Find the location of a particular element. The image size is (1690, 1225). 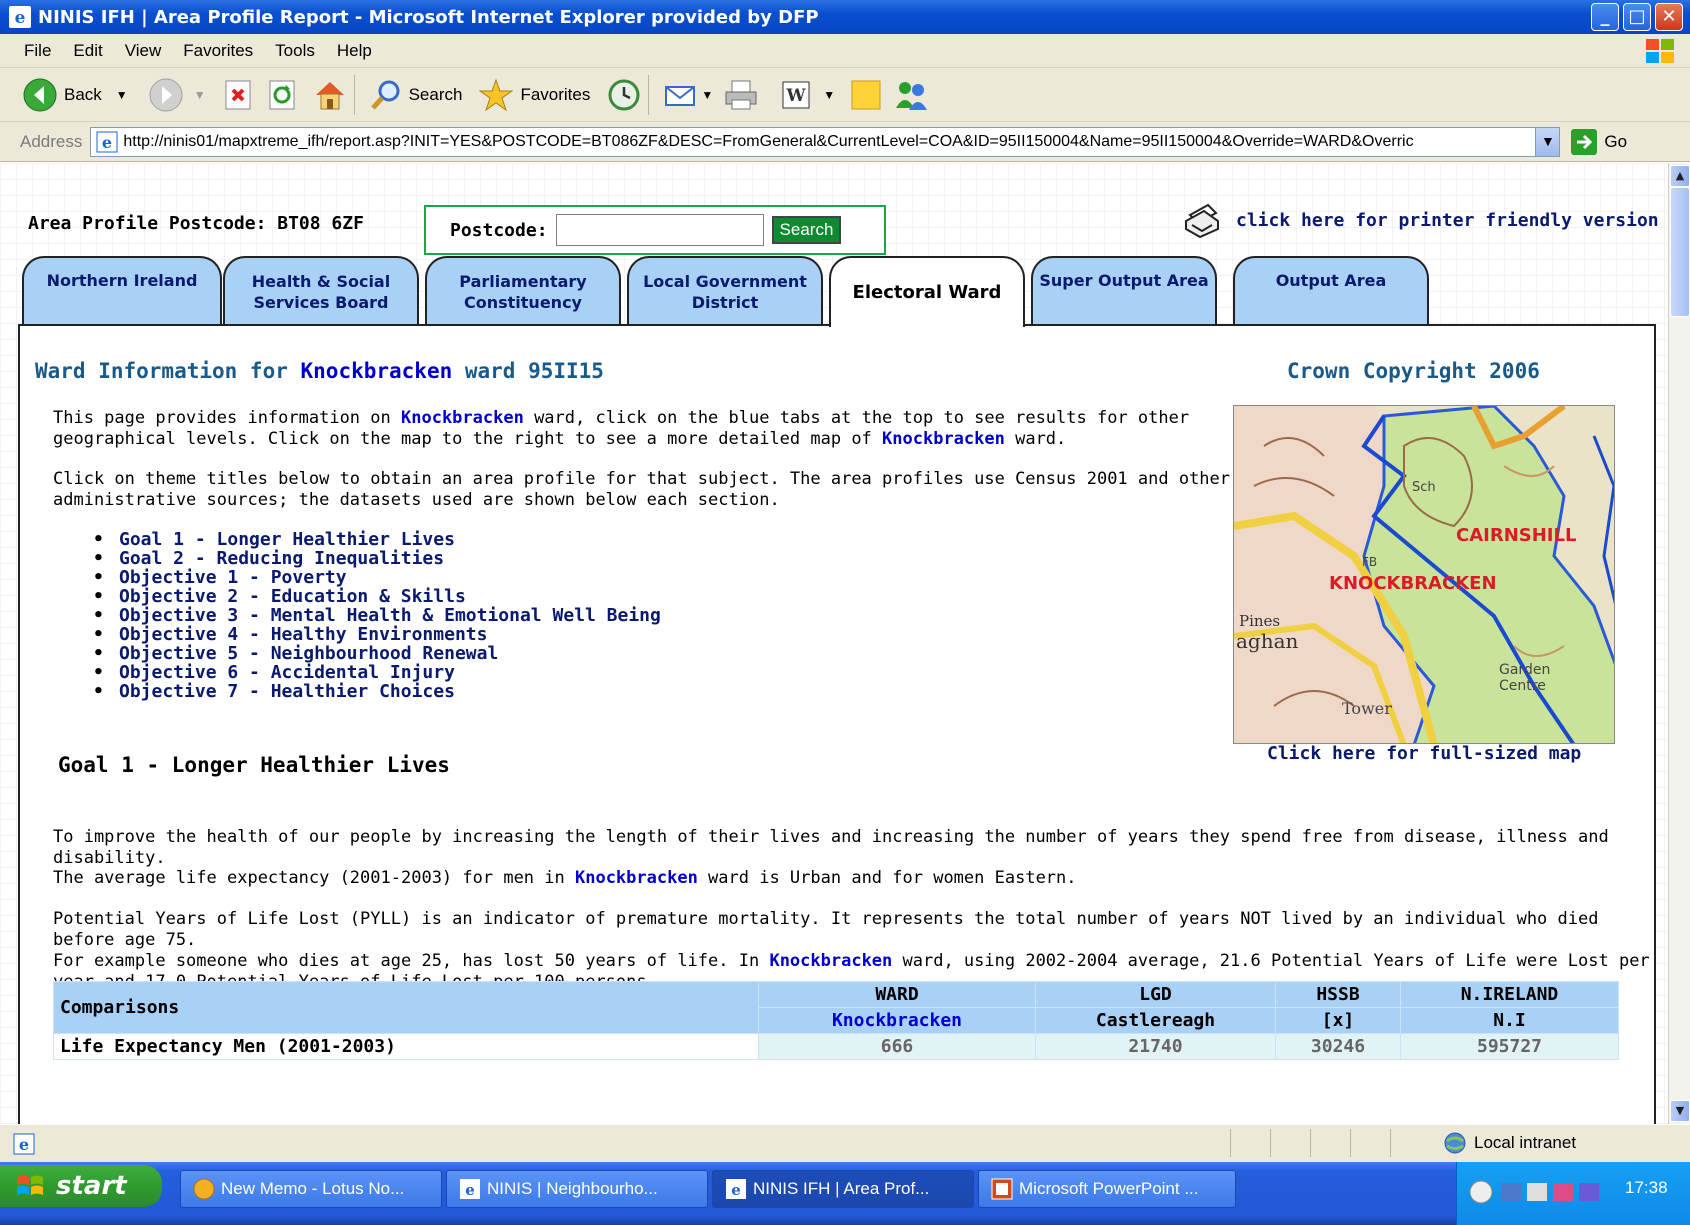

go-arrow-icon is located at coordinates (1584, 141).